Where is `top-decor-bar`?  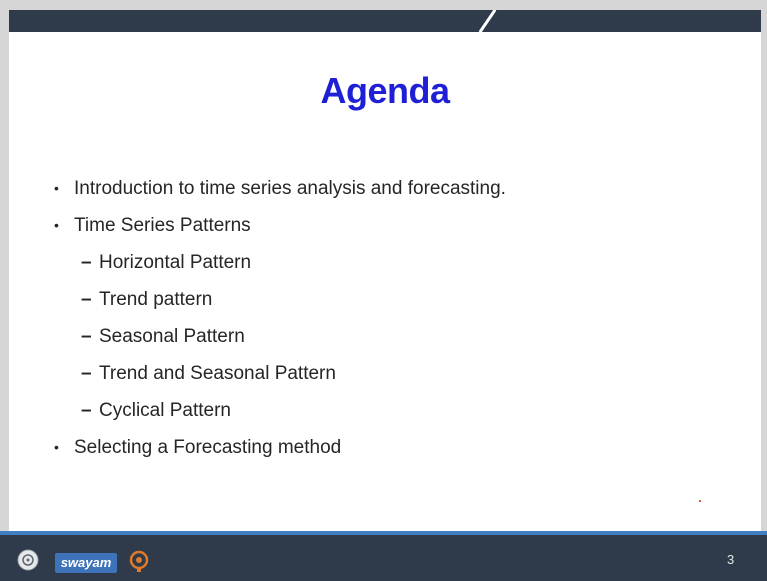
top-decor-bar is located at coordinates (385, 21).